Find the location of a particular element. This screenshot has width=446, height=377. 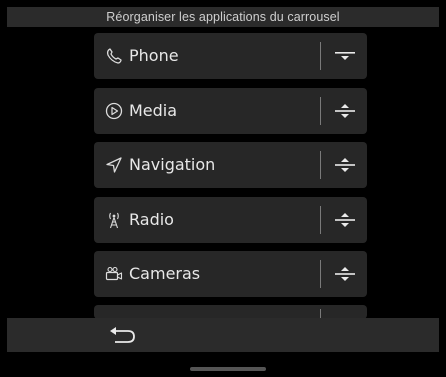

list-item-label: Cameras is located at coordinates (165, 273).